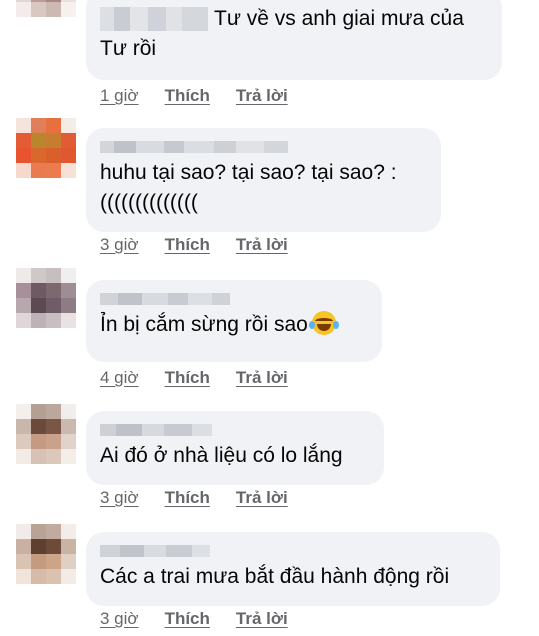 The height and width of the screenshot is (636, 539). What do you see at coordinates (275, 576) in the screenshot?
I see `comment-text: Các a trai mưa bắt đầu hành động rồi` at bounding box center [275, 576].